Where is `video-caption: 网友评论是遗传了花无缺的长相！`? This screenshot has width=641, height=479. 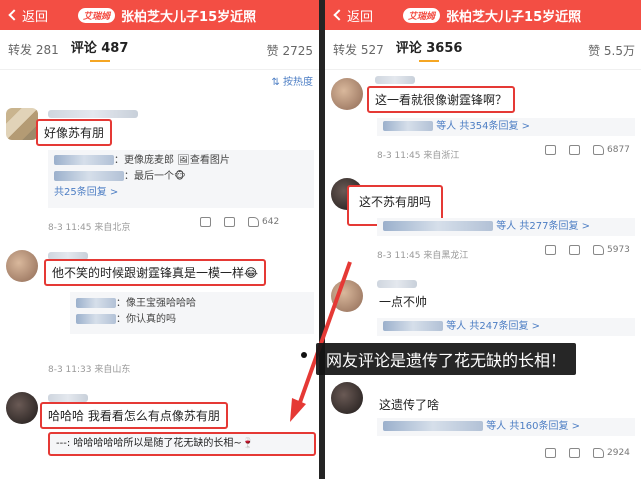
video-caption: 网友评论是遗传了花无缺的长相！ is located at coordinates (446, 359).